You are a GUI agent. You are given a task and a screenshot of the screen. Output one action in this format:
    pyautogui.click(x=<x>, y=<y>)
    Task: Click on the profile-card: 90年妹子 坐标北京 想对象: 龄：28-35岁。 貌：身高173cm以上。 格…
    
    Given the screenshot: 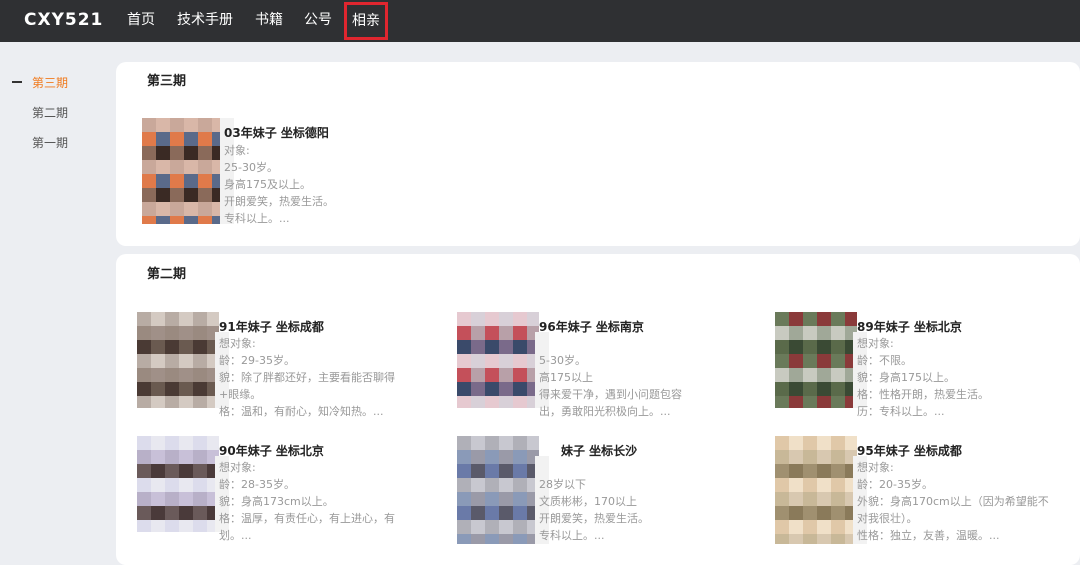 What is the action you would take?
    pyautogui.click(x=287, y=492)
    